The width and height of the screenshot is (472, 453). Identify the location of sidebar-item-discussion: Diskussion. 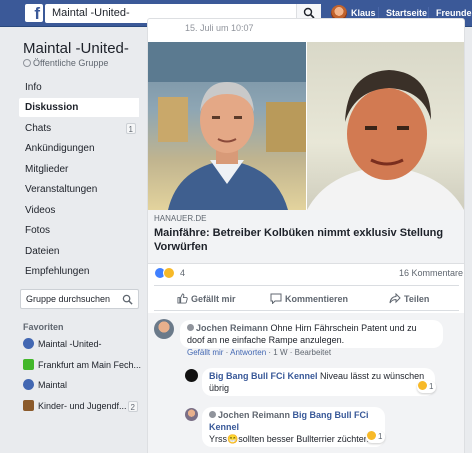
(79, 107).